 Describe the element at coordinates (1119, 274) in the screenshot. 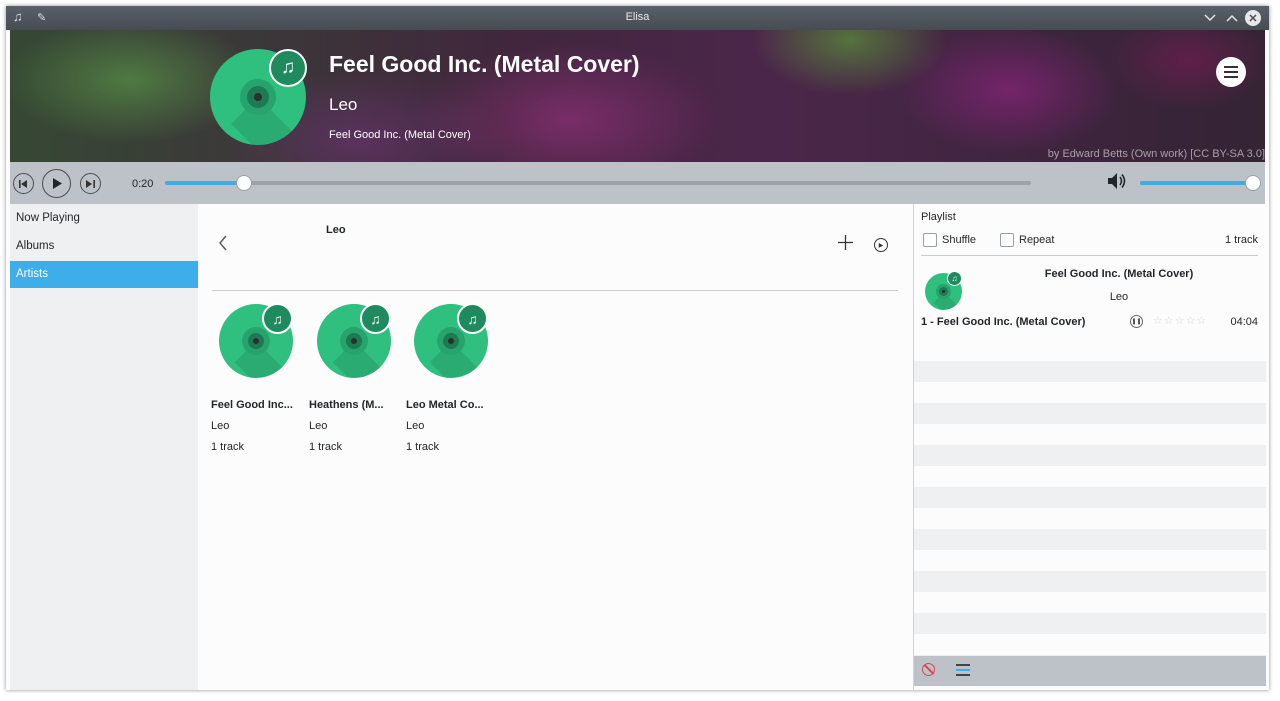

I see `playlist-current-title: Feel Good Inc. (Metal Cover)` at that location.